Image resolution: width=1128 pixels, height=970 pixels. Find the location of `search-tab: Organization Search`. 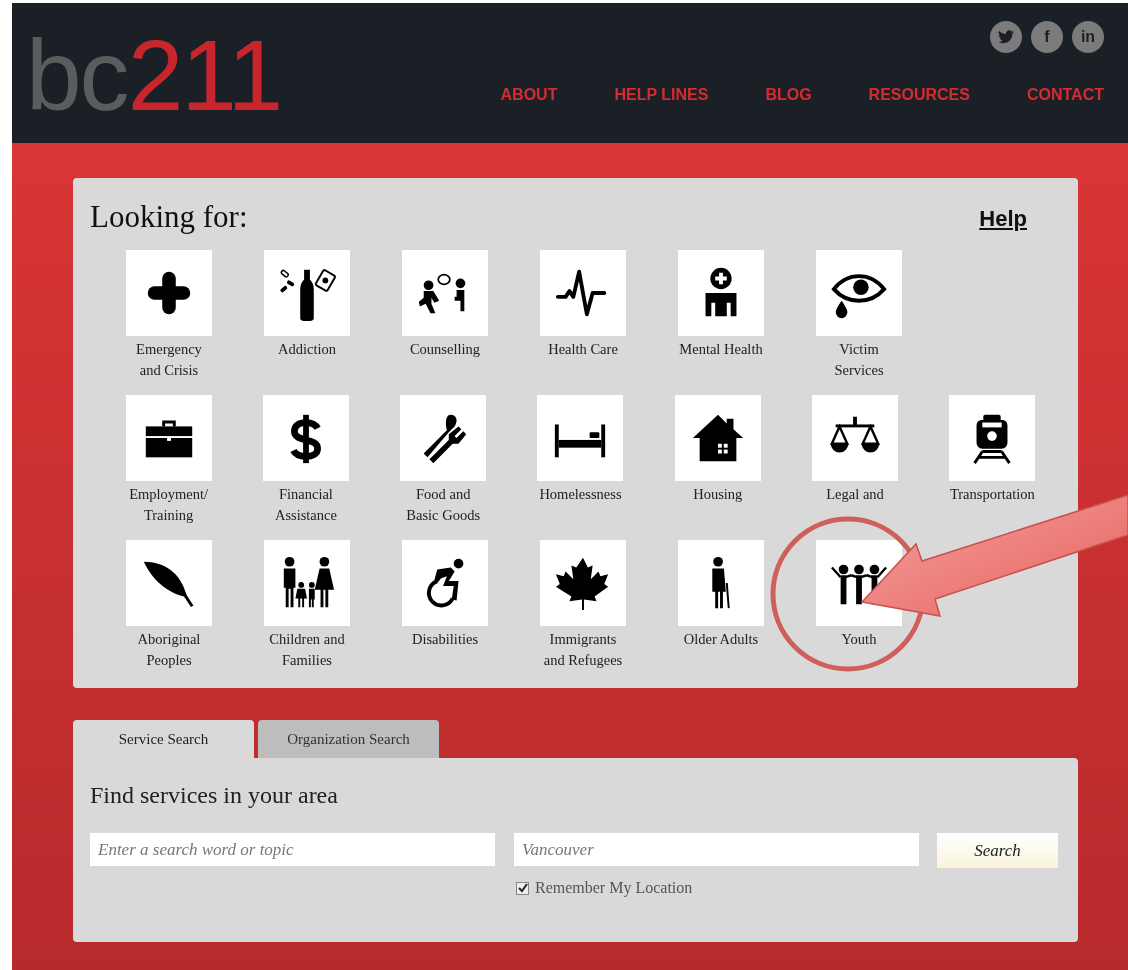

search-tab: Organization Search is located at coordinates (348, 739).